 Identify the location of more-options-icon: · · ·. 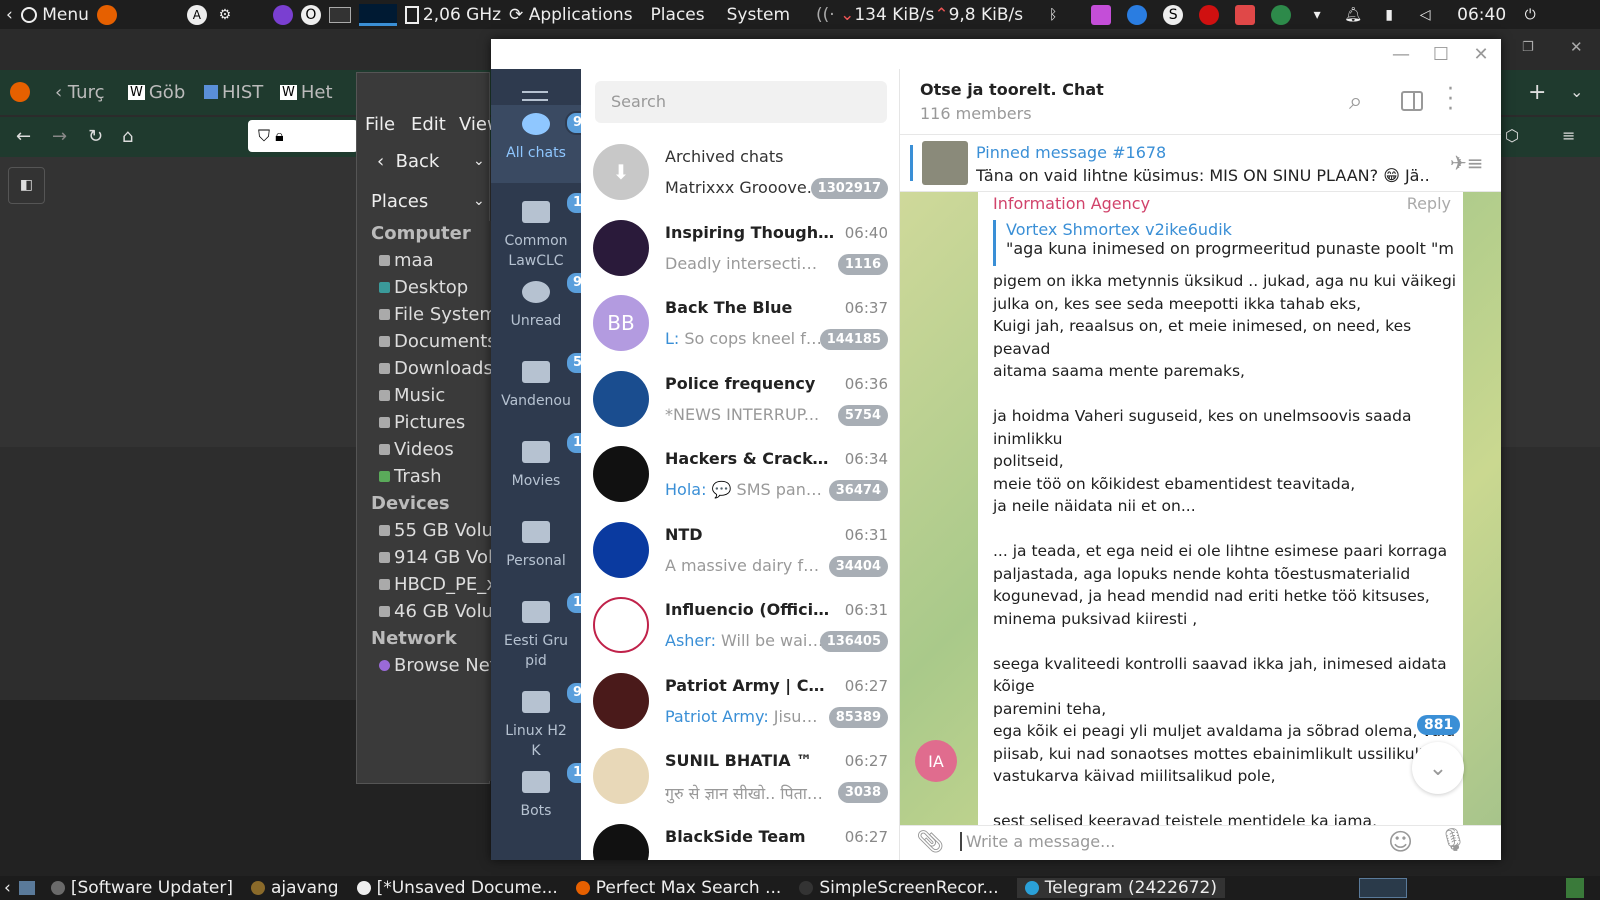
(1450, 100).